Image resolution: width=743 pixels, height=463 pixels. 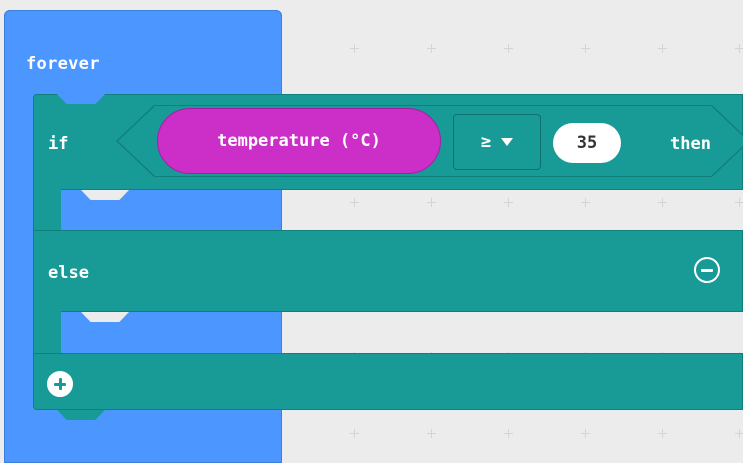 I want to click on temperature-reporter: temperature (°C), so click(x=299, y=141).